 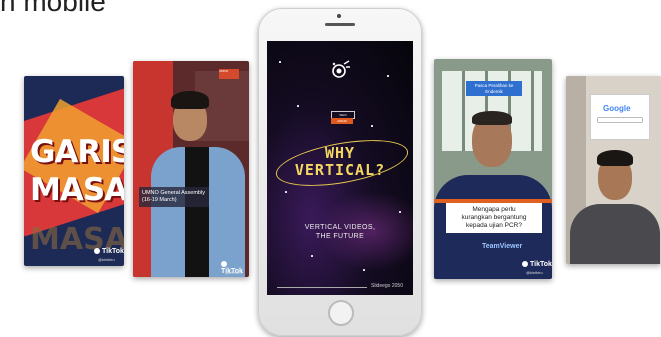 I want to click on page-heading: n mobile, so click(x=53, y=8).